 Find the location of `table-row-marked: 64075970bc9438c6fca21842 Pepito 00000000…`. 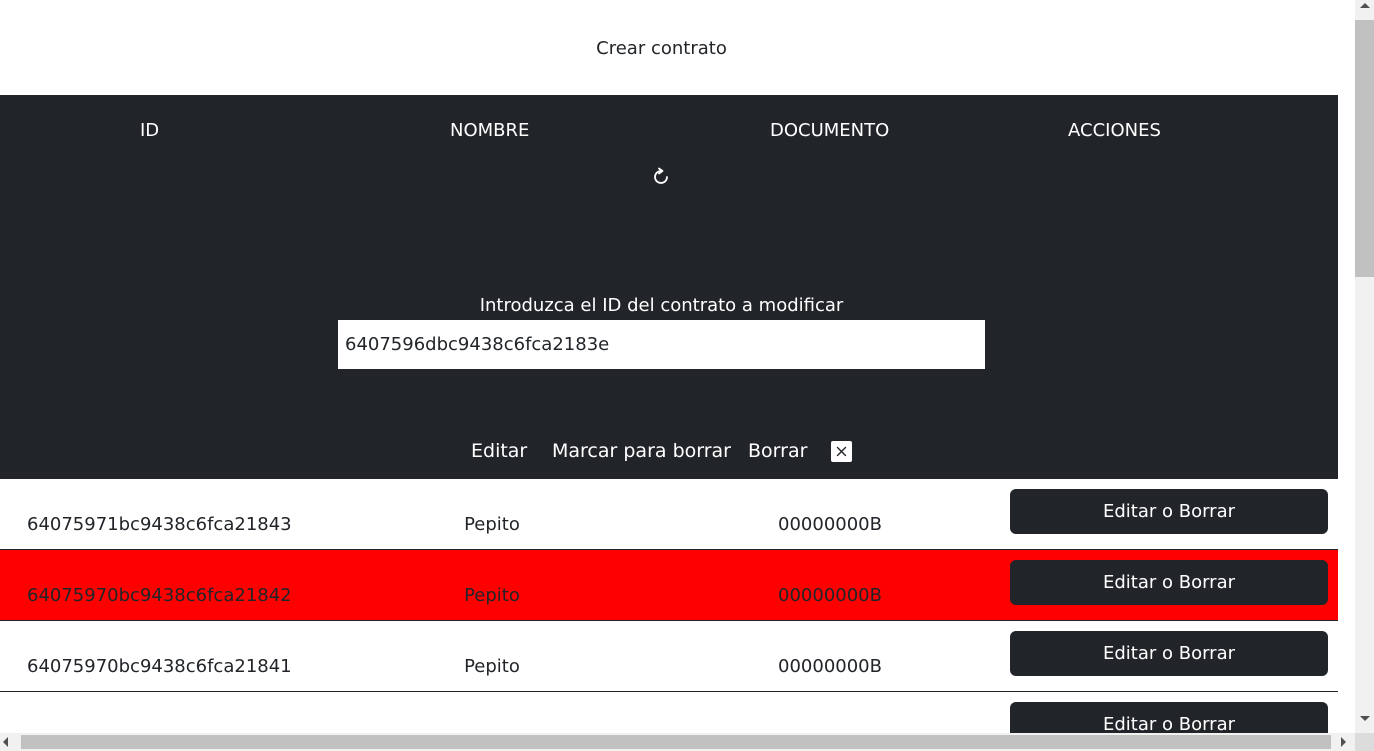

table-row-marked: 64075970bc9438c6fca21842 Pepito 00000000… is located at coordinates (669, 585).